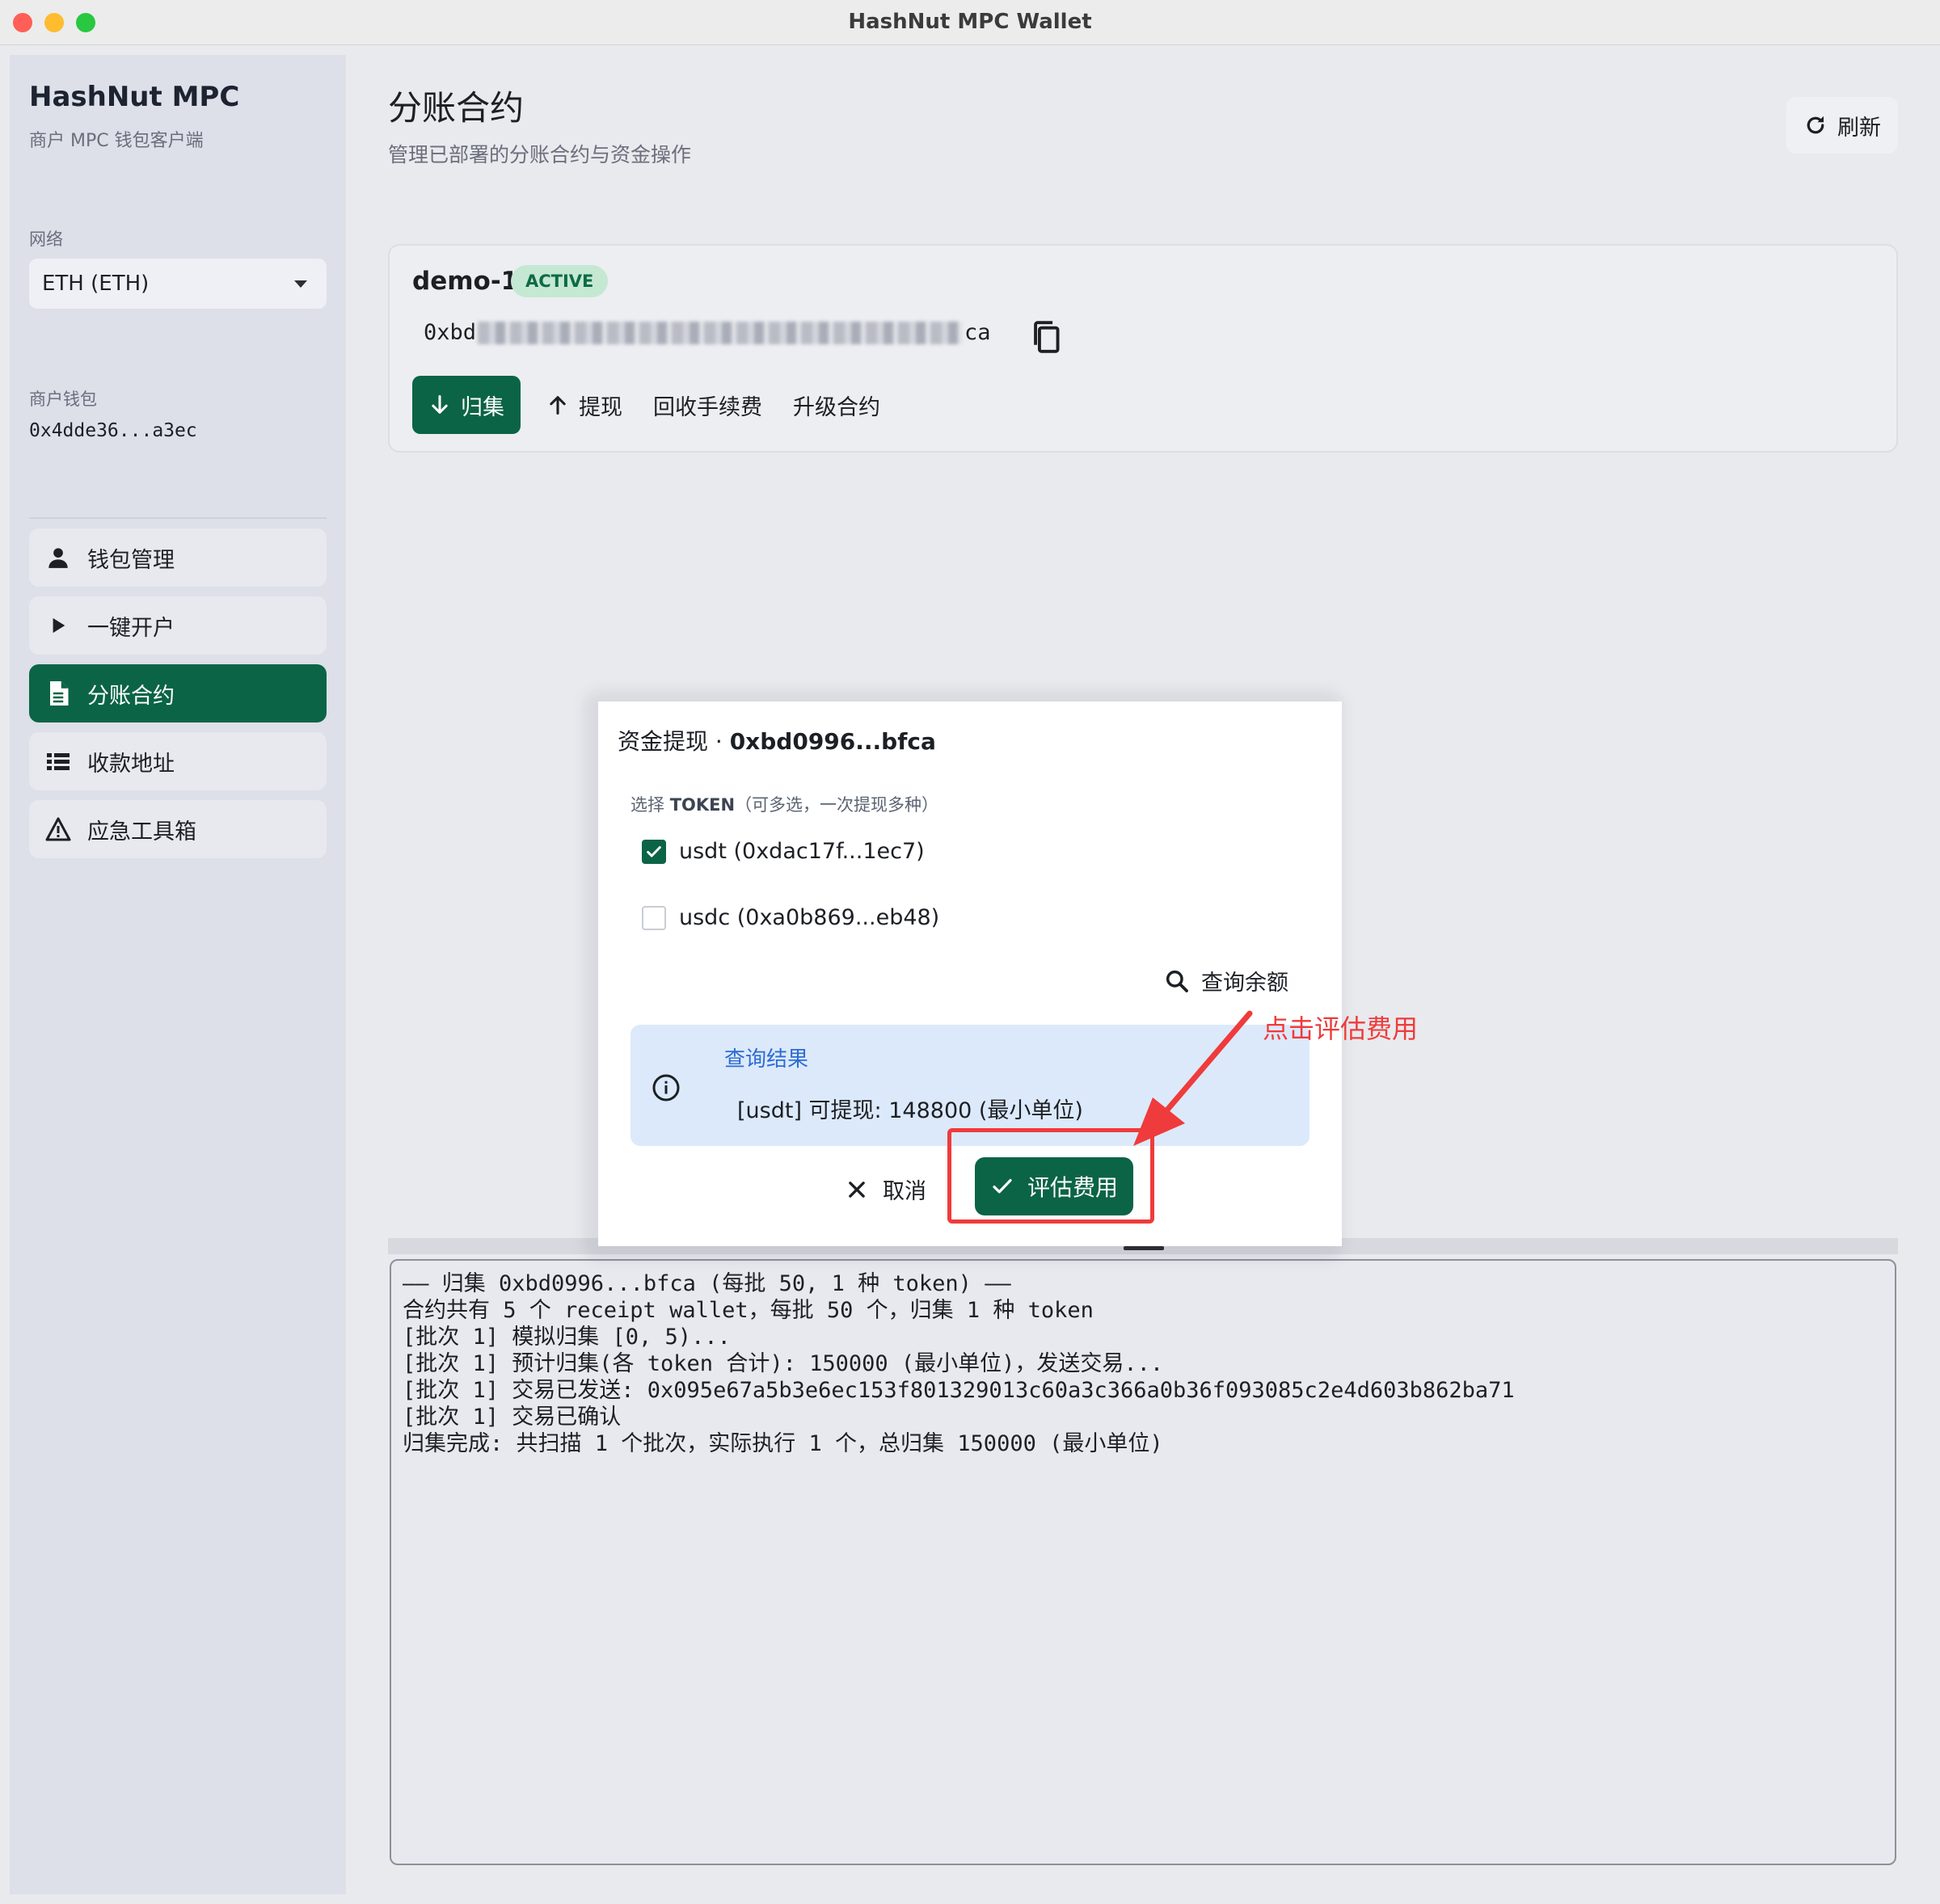  I want to click on refresh-label: 刷新, so click(1859, 128).